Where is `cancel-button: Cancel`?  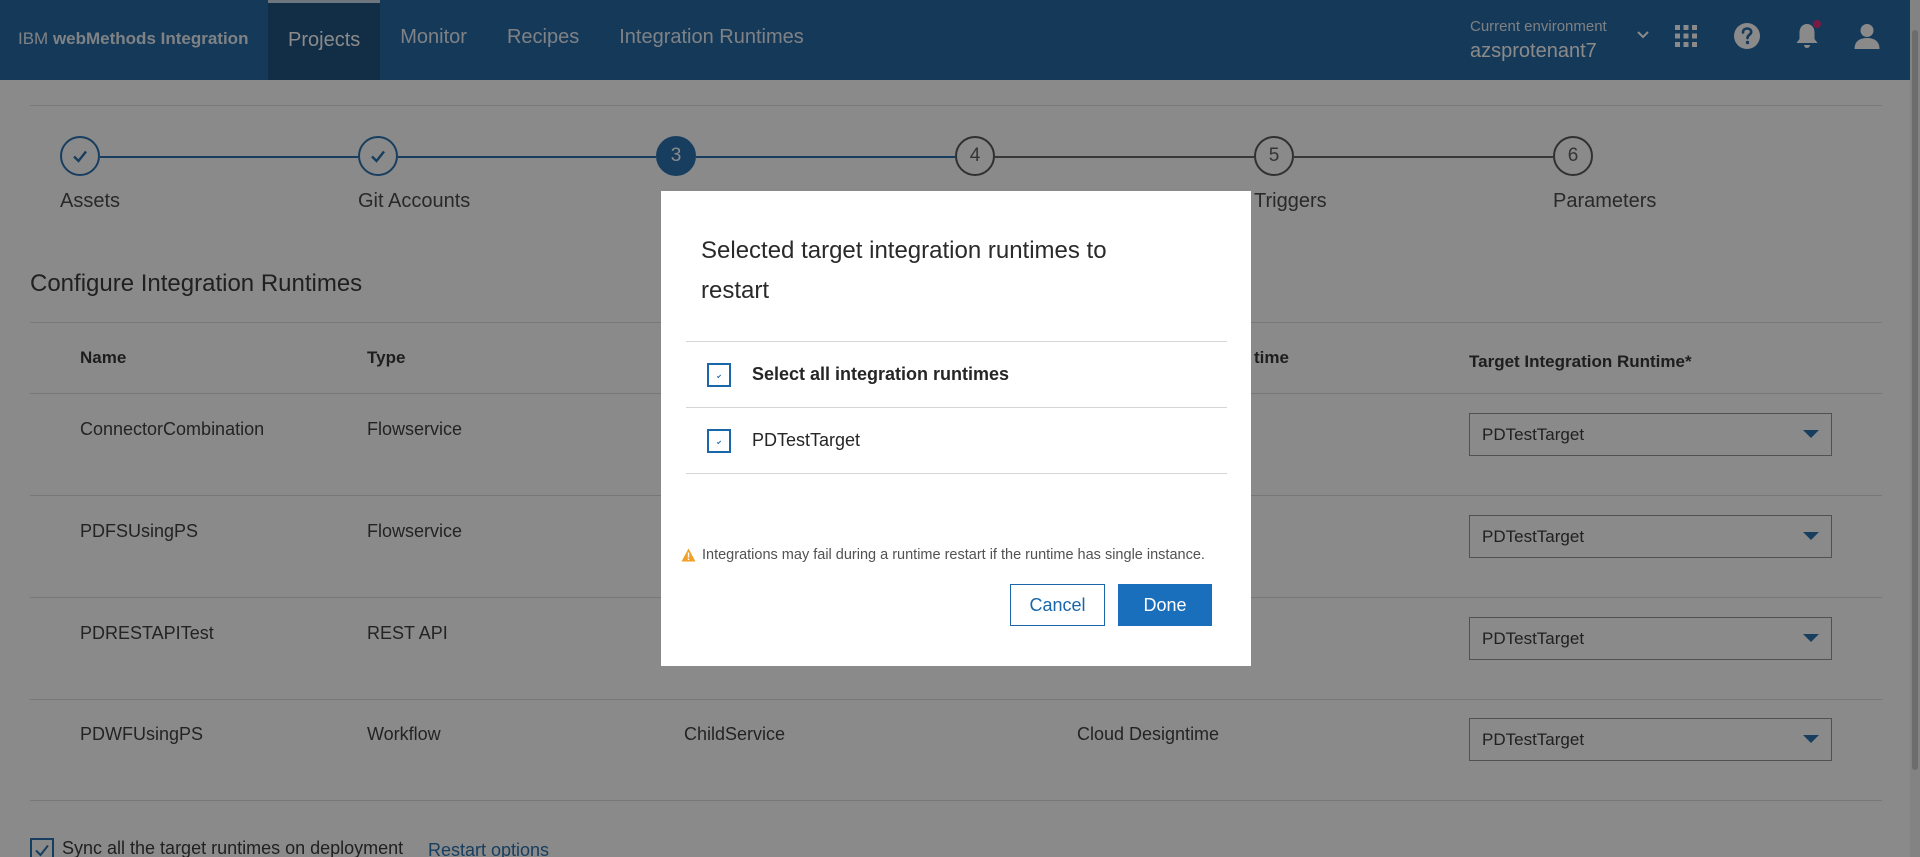 cancel-button: Cancel is located at coordinates (1057, 605).